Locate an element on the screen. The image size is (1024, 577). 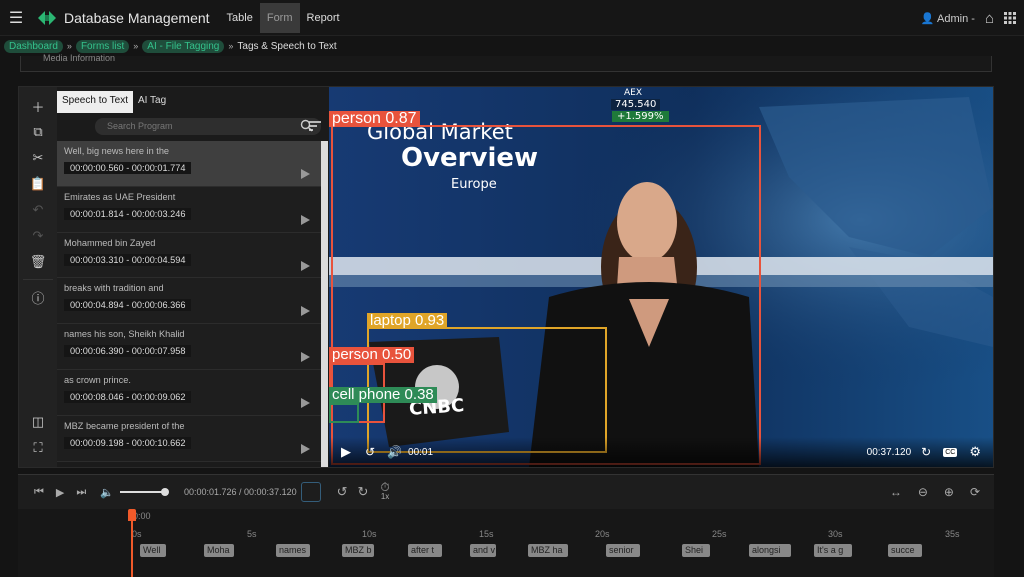
reset-icon: ⟳ is located at coordinates (975, 492).